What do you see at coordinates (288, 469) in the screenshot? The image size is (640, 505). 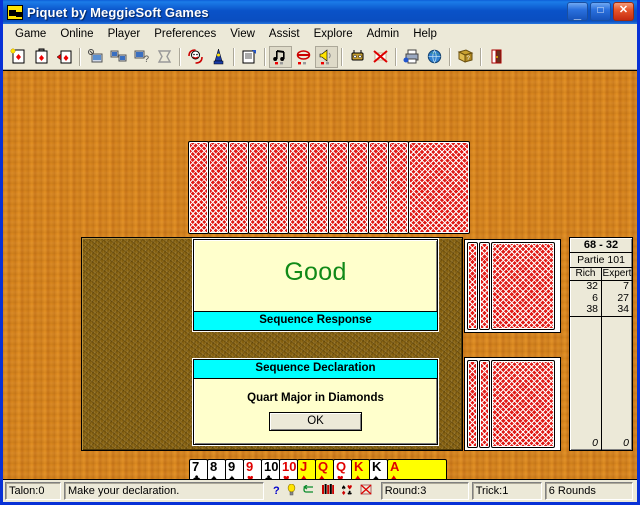 I see `hand-card: 10 ♥` at bounding box center [288, 469].